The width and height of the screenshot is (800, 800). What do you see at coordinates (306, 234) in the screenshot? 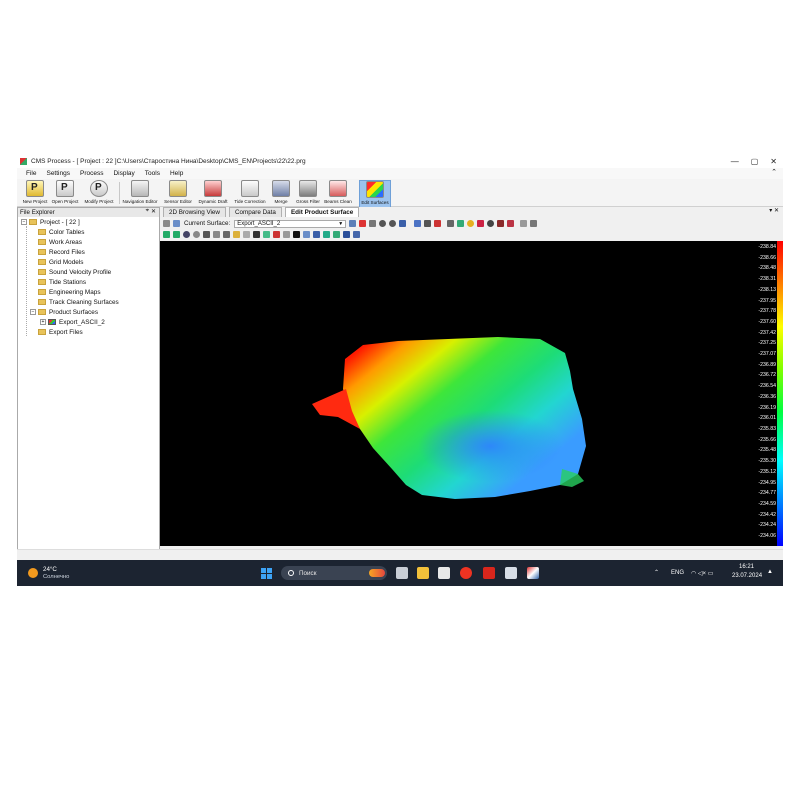
I see `select-area-icon` at bounding box center [306, 234].